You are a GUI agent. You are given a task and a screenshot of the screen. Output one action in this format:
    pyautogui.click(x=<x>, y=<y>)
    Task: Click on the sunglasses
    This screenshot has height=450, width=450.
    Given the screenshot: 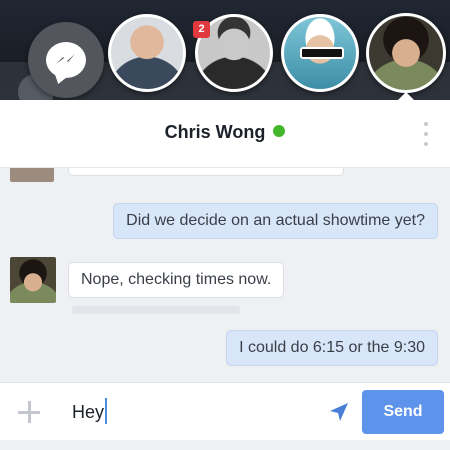 What is the action you would take?
    pyautogui.click(x=322, y=53)
    